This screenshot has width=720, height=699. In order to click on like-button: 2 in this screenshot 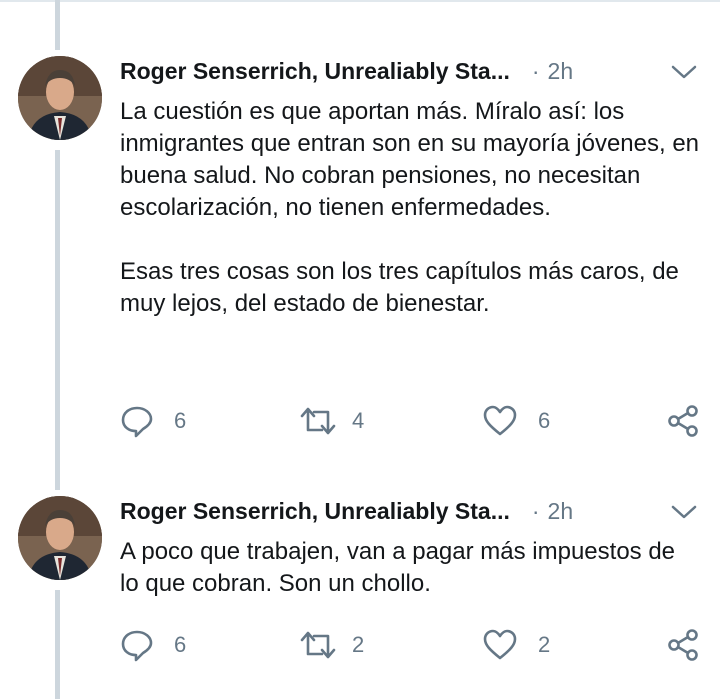, I will do `click(516, 645)`.